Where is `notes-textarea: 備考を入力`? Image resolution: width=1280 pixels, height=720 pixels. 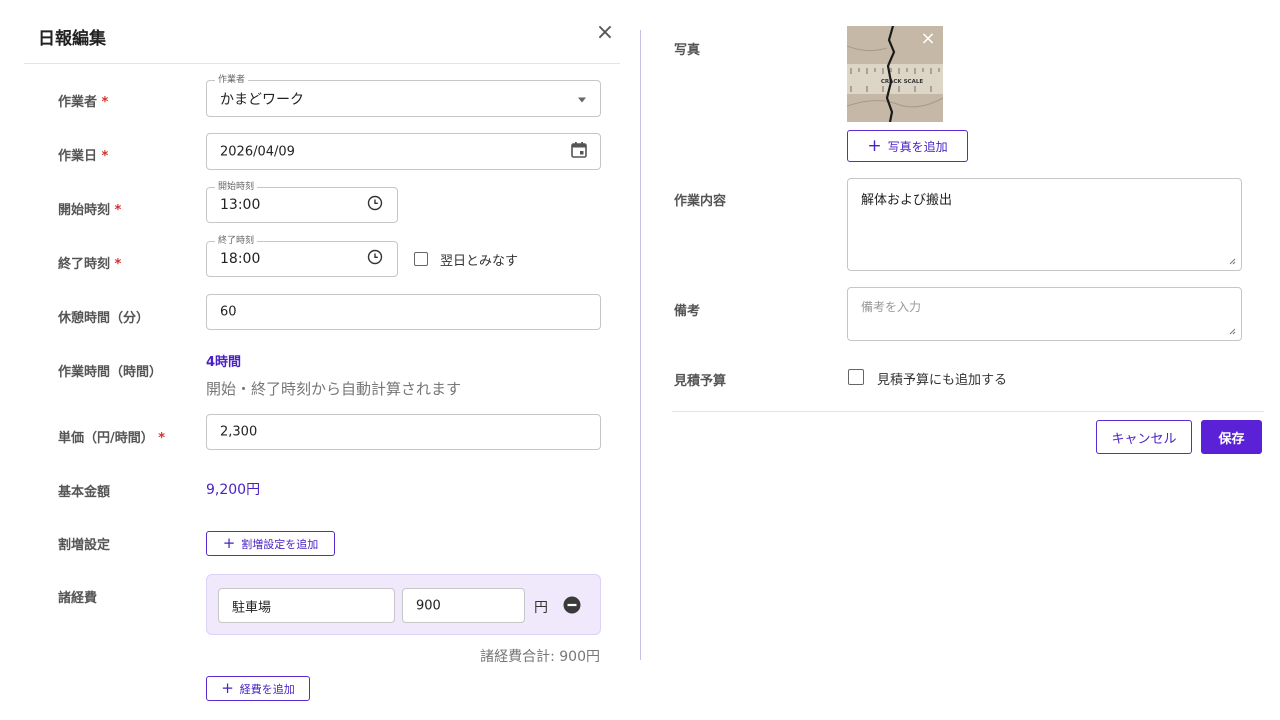 notes-textarea: 備考を入力 is located at coordinates (1044, 314).